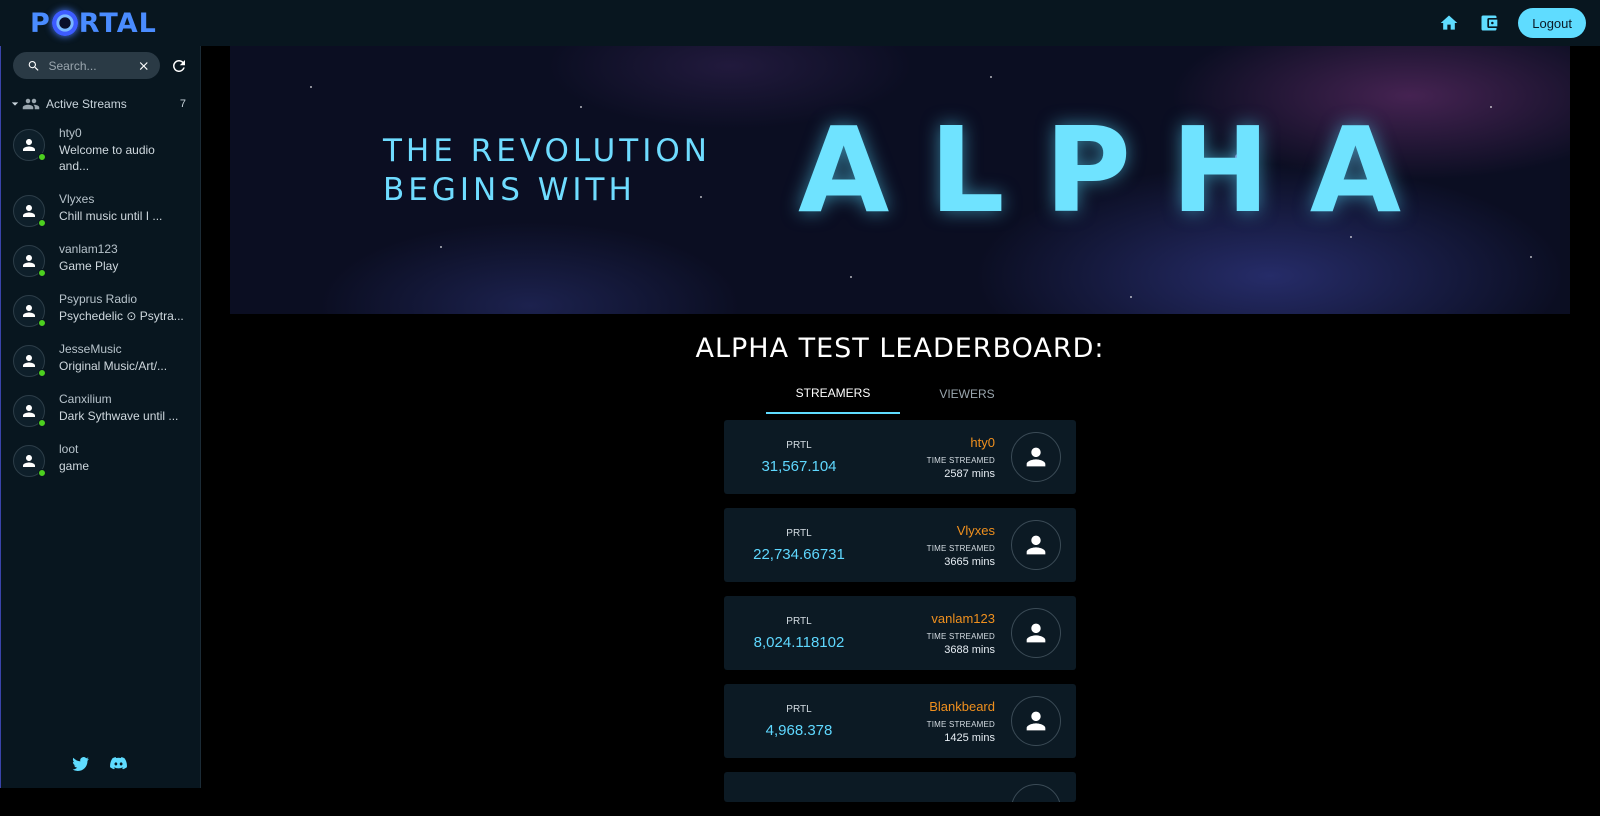 The width and height of the screenshot is (1600, 816). I want to click on clear-search-icon, so click(144, 66).